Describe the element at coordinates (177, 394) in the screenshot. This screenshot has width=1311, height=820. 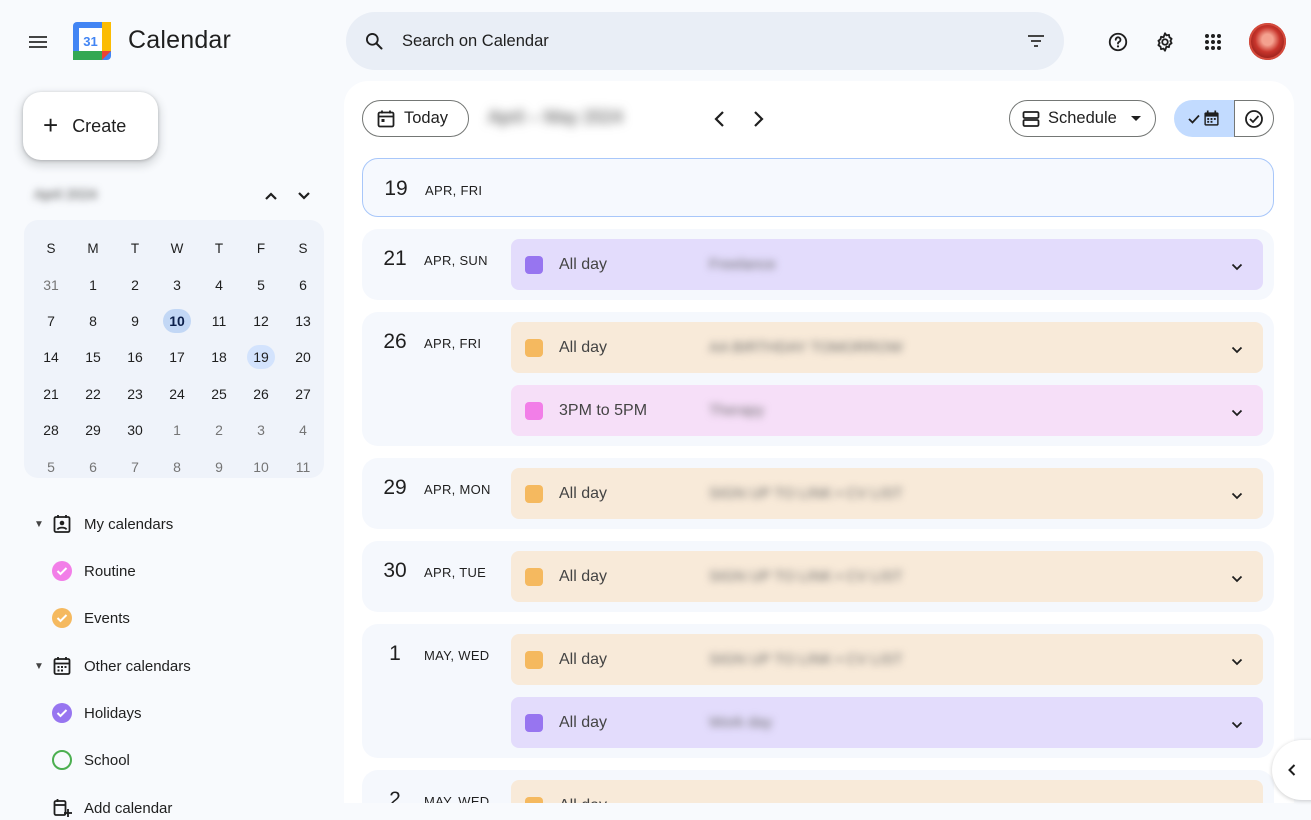
I see `mini-calendar-day: 24` at that location.